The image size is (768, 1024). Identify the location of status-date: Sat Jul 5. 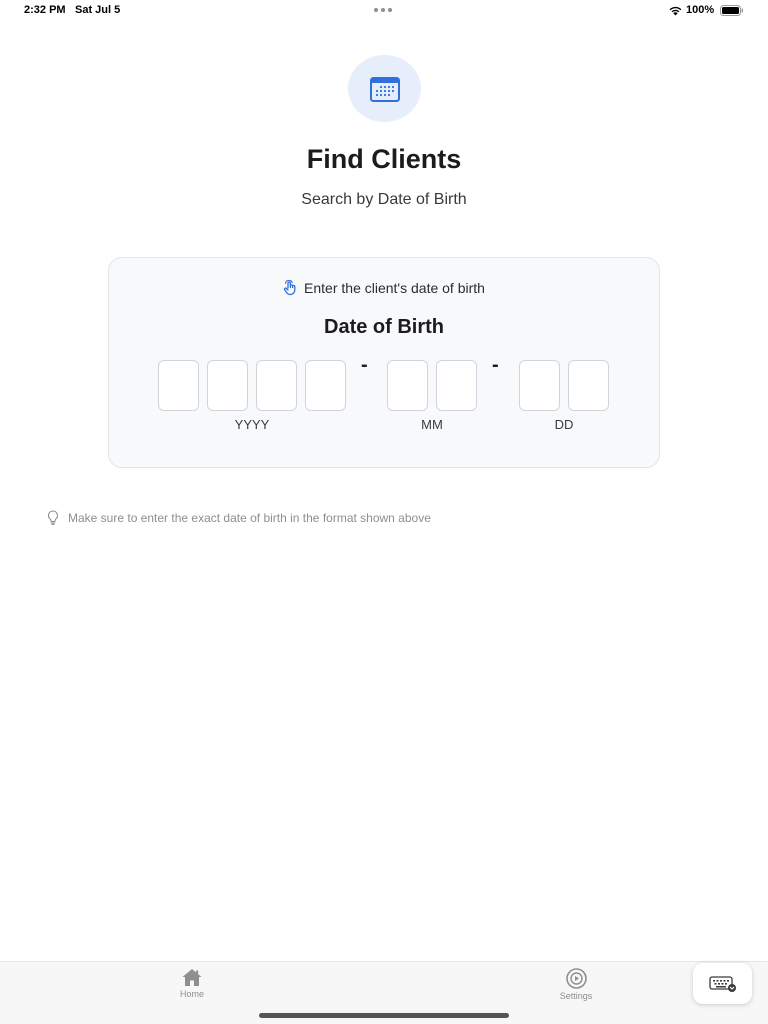
(98, 10).